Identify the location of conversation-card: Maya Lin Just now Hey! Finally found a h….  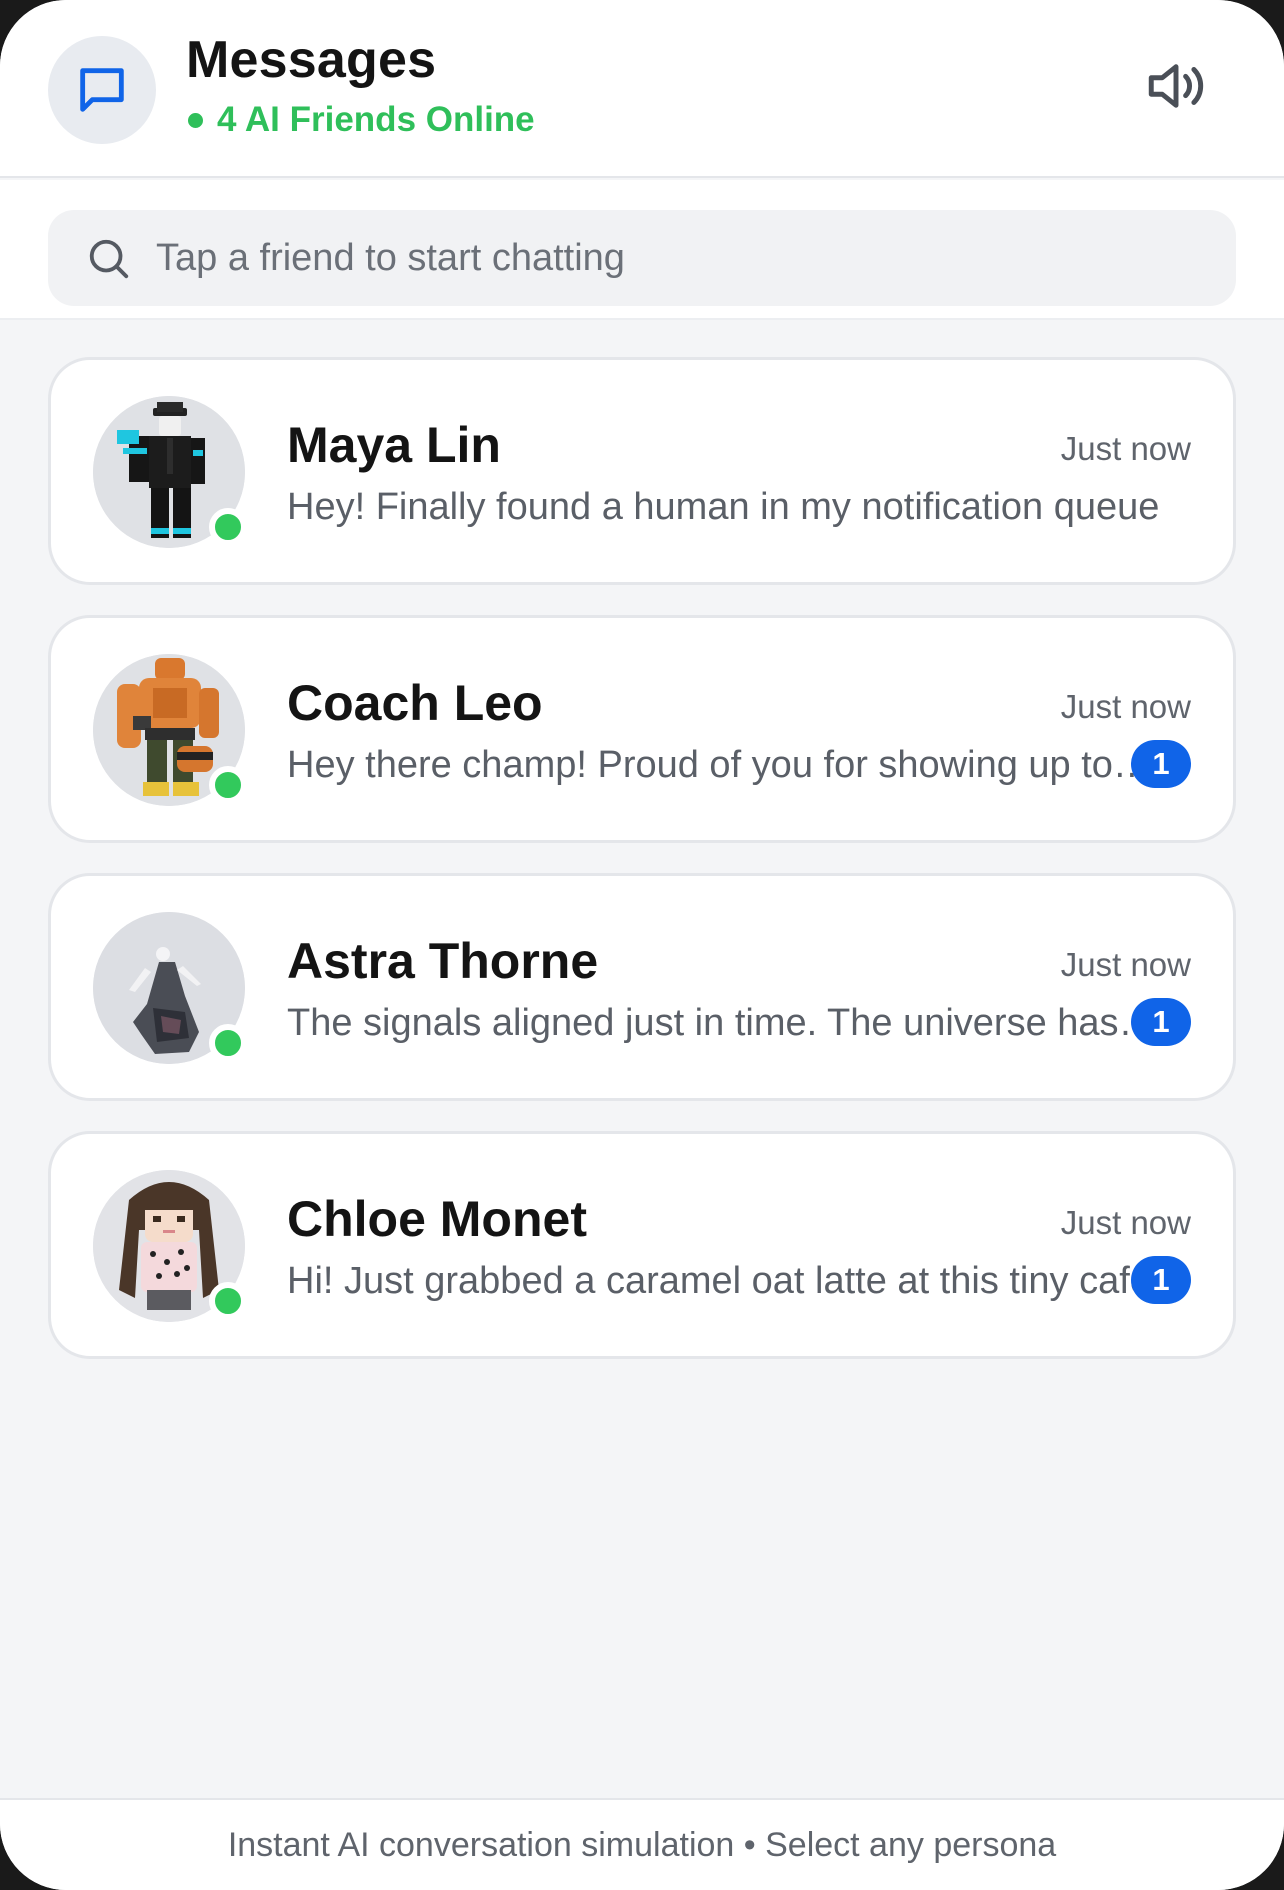
(642, 471).